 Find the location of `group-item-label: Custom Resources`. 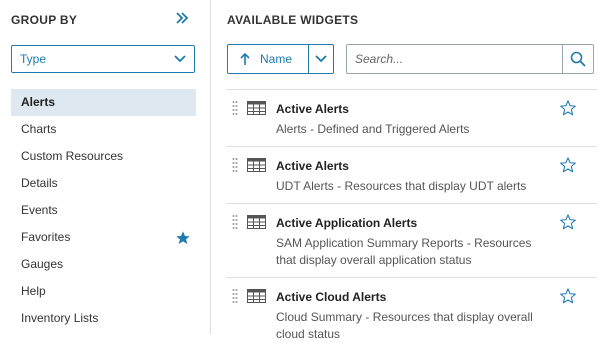

group-item-label: Custom Resources is located at coordinates (72, 156).